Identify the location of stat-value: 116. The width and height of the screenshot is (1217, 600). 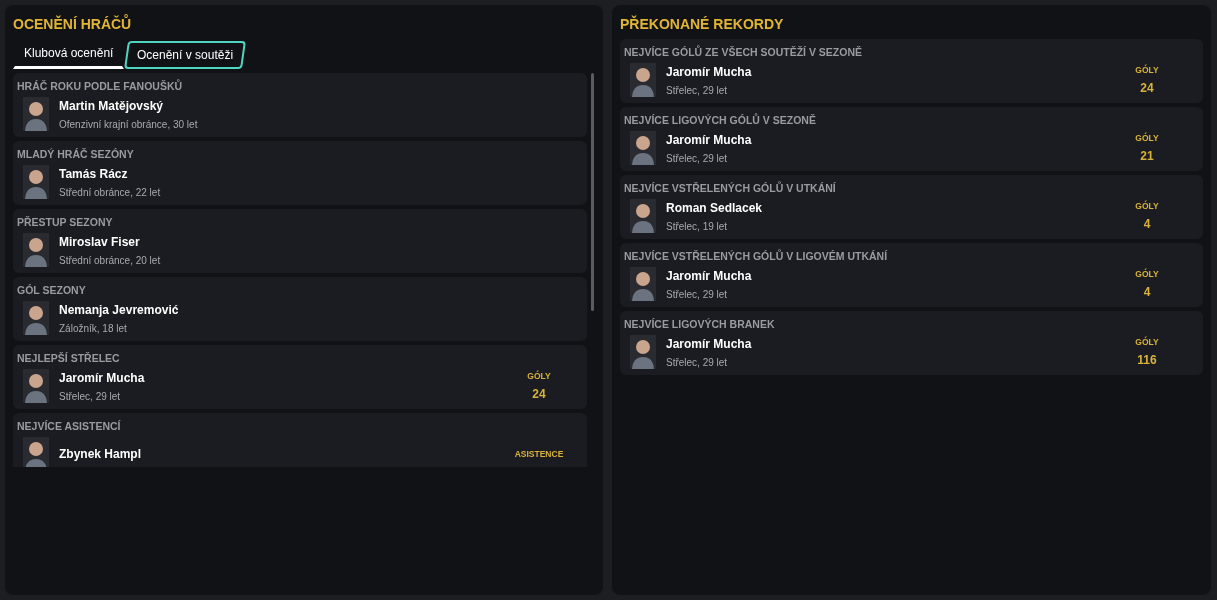
(1147, 360).